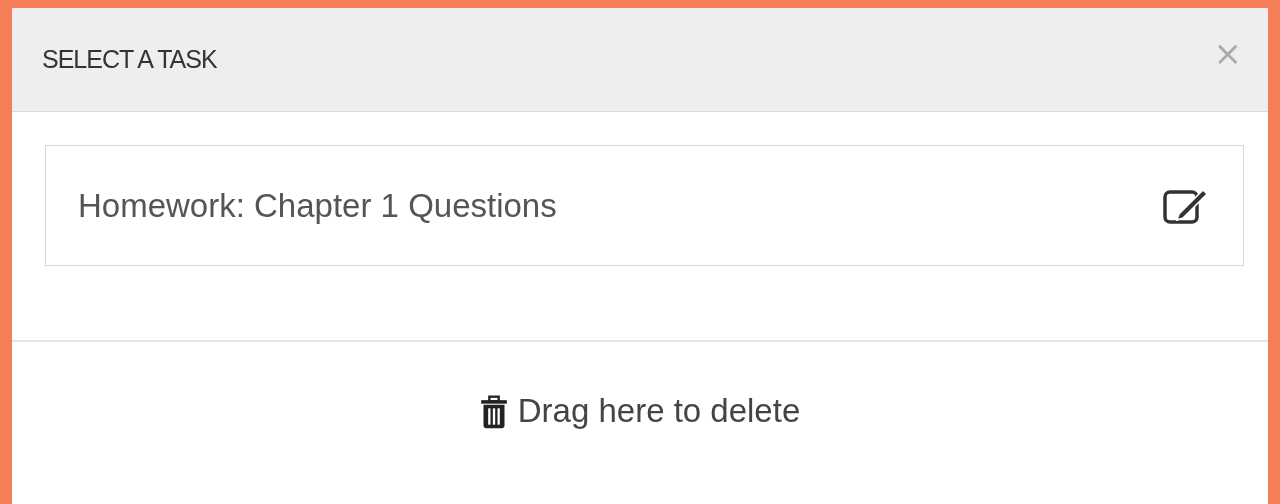 The width and height of the screenshot is (1280, 504). I want to click on drop-label: Drag here to delete, so click(659, 411).